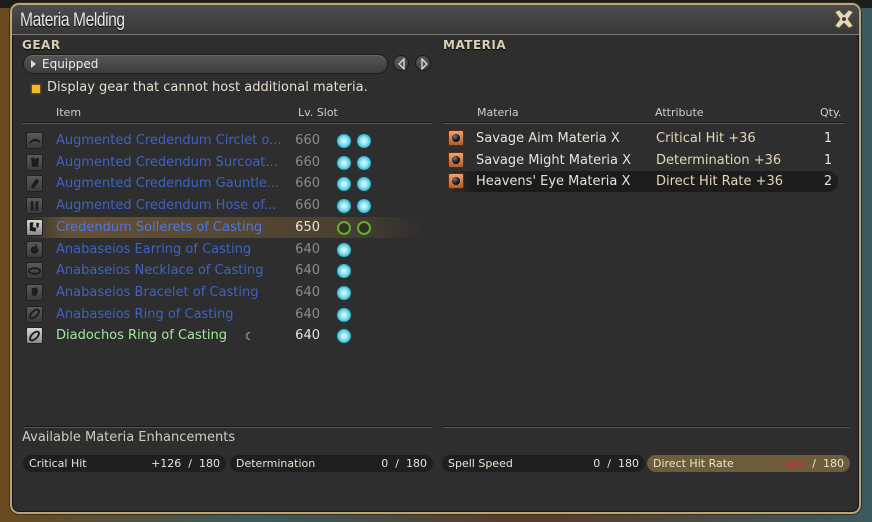 The image size is (872, 522). I want to click on close-icon, so click(844, 19).